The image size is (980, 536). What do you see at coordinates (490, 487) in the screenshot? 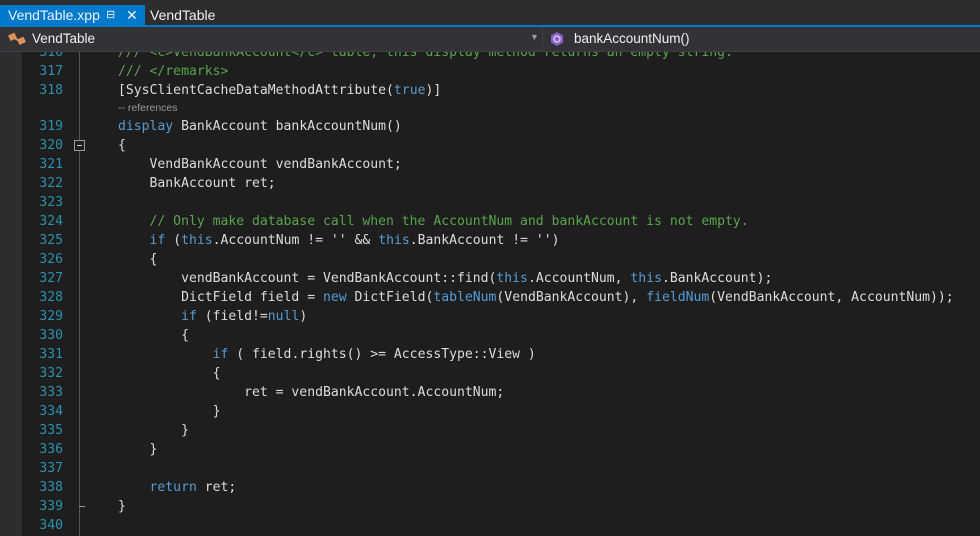
I see `code-line: 338 return ret;` at bounding box center [490, 487].